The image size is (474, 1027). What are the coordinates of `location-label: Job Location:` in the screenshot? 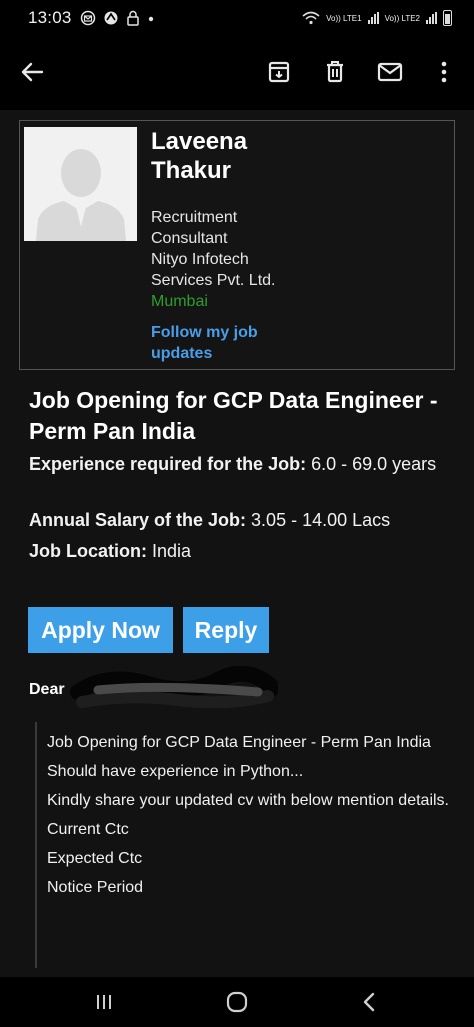 It's located at (88, 551).